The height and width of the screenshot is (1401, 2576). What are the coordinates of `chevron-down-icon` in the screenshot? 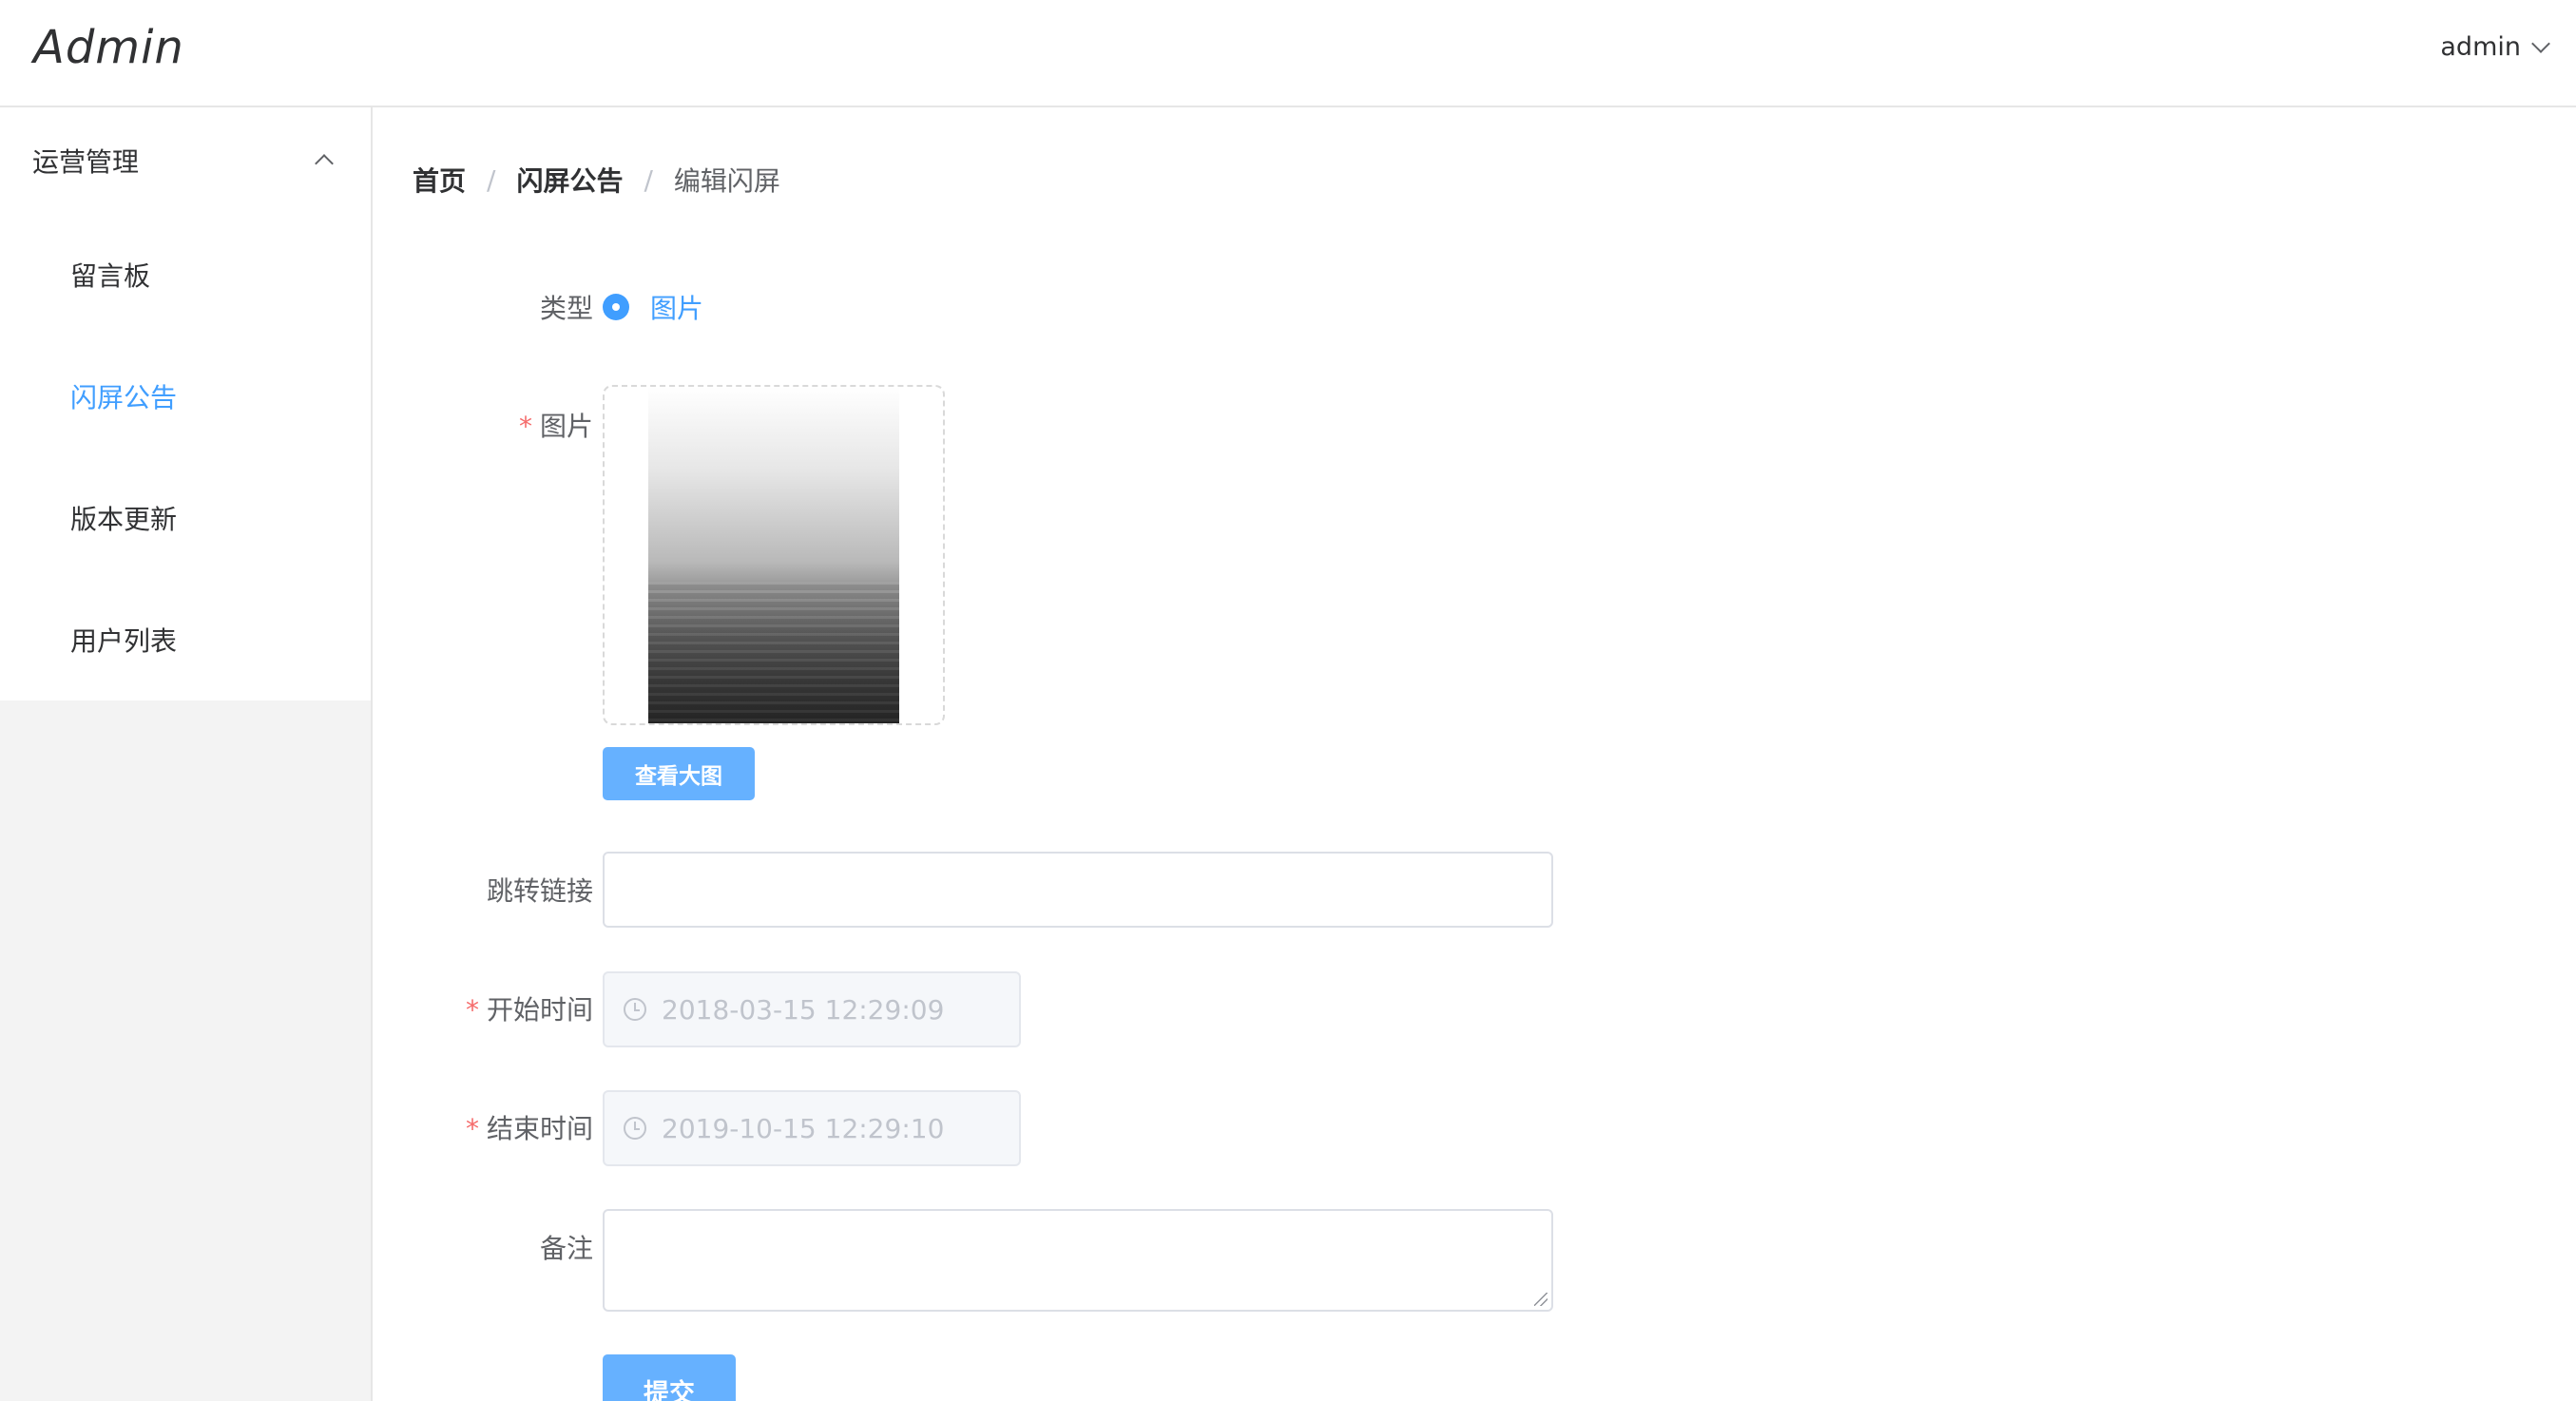 It's located at (2541, 43).